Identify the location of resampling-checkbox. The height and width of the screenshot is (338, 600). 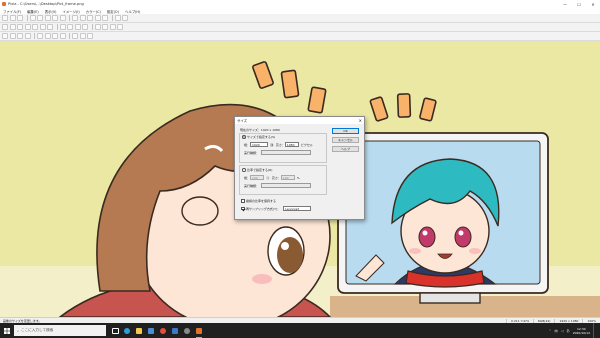
(243, 208).